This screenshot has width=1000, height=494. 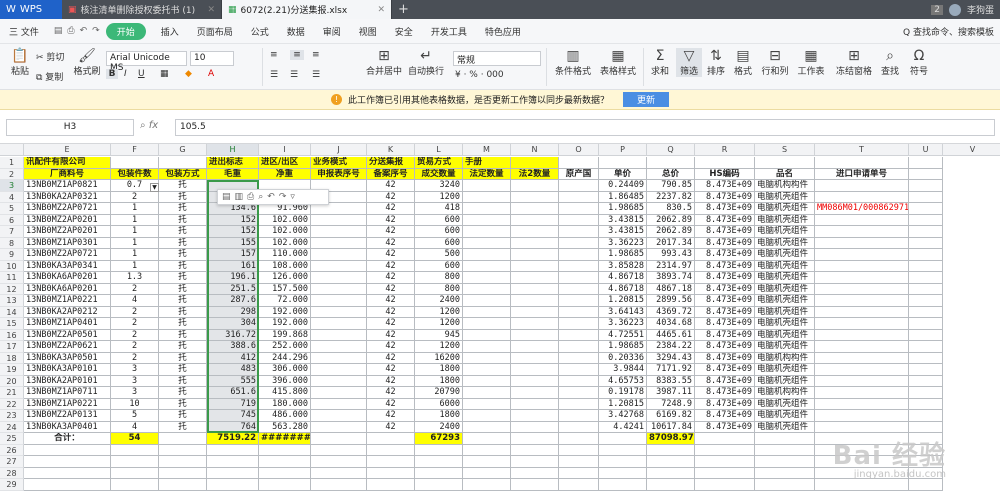 What do you see at coordinates (135, 278) in the screenshot?
I see `cell: 1.3` at bounding box center [135, 278].